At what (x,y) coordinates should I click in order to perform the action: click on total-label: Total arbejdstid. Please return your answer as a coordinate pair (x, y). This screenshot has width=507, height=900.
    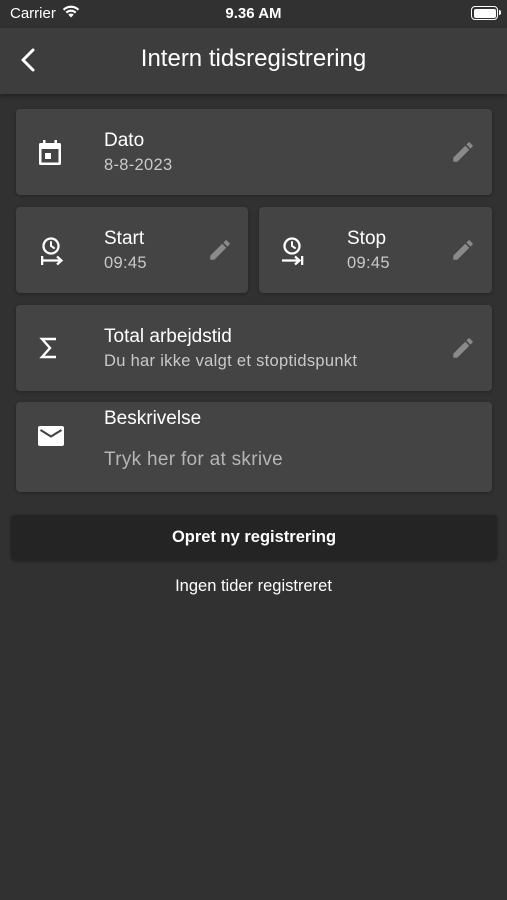
    Looking at the image, I should click on (168, 336).